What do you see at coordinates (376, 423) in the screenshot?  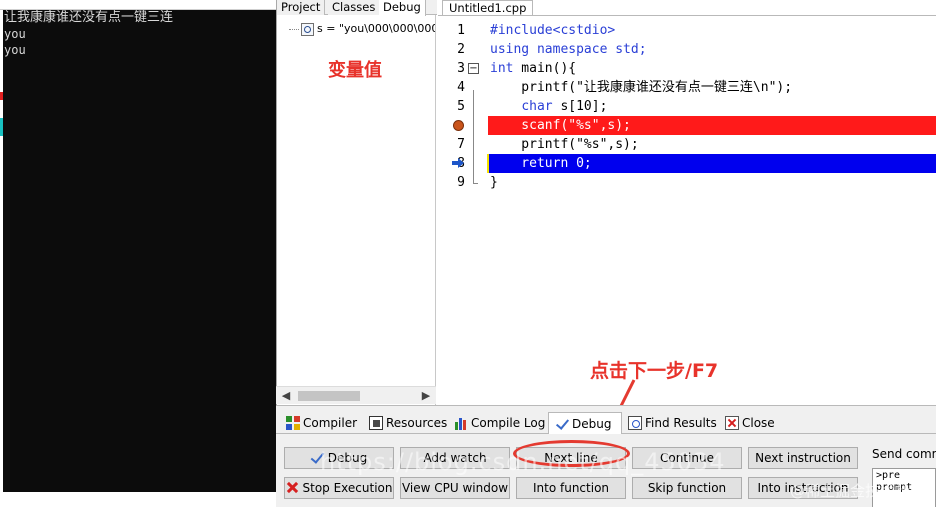 I see `resources-icon` at bounding box center [376, 423].